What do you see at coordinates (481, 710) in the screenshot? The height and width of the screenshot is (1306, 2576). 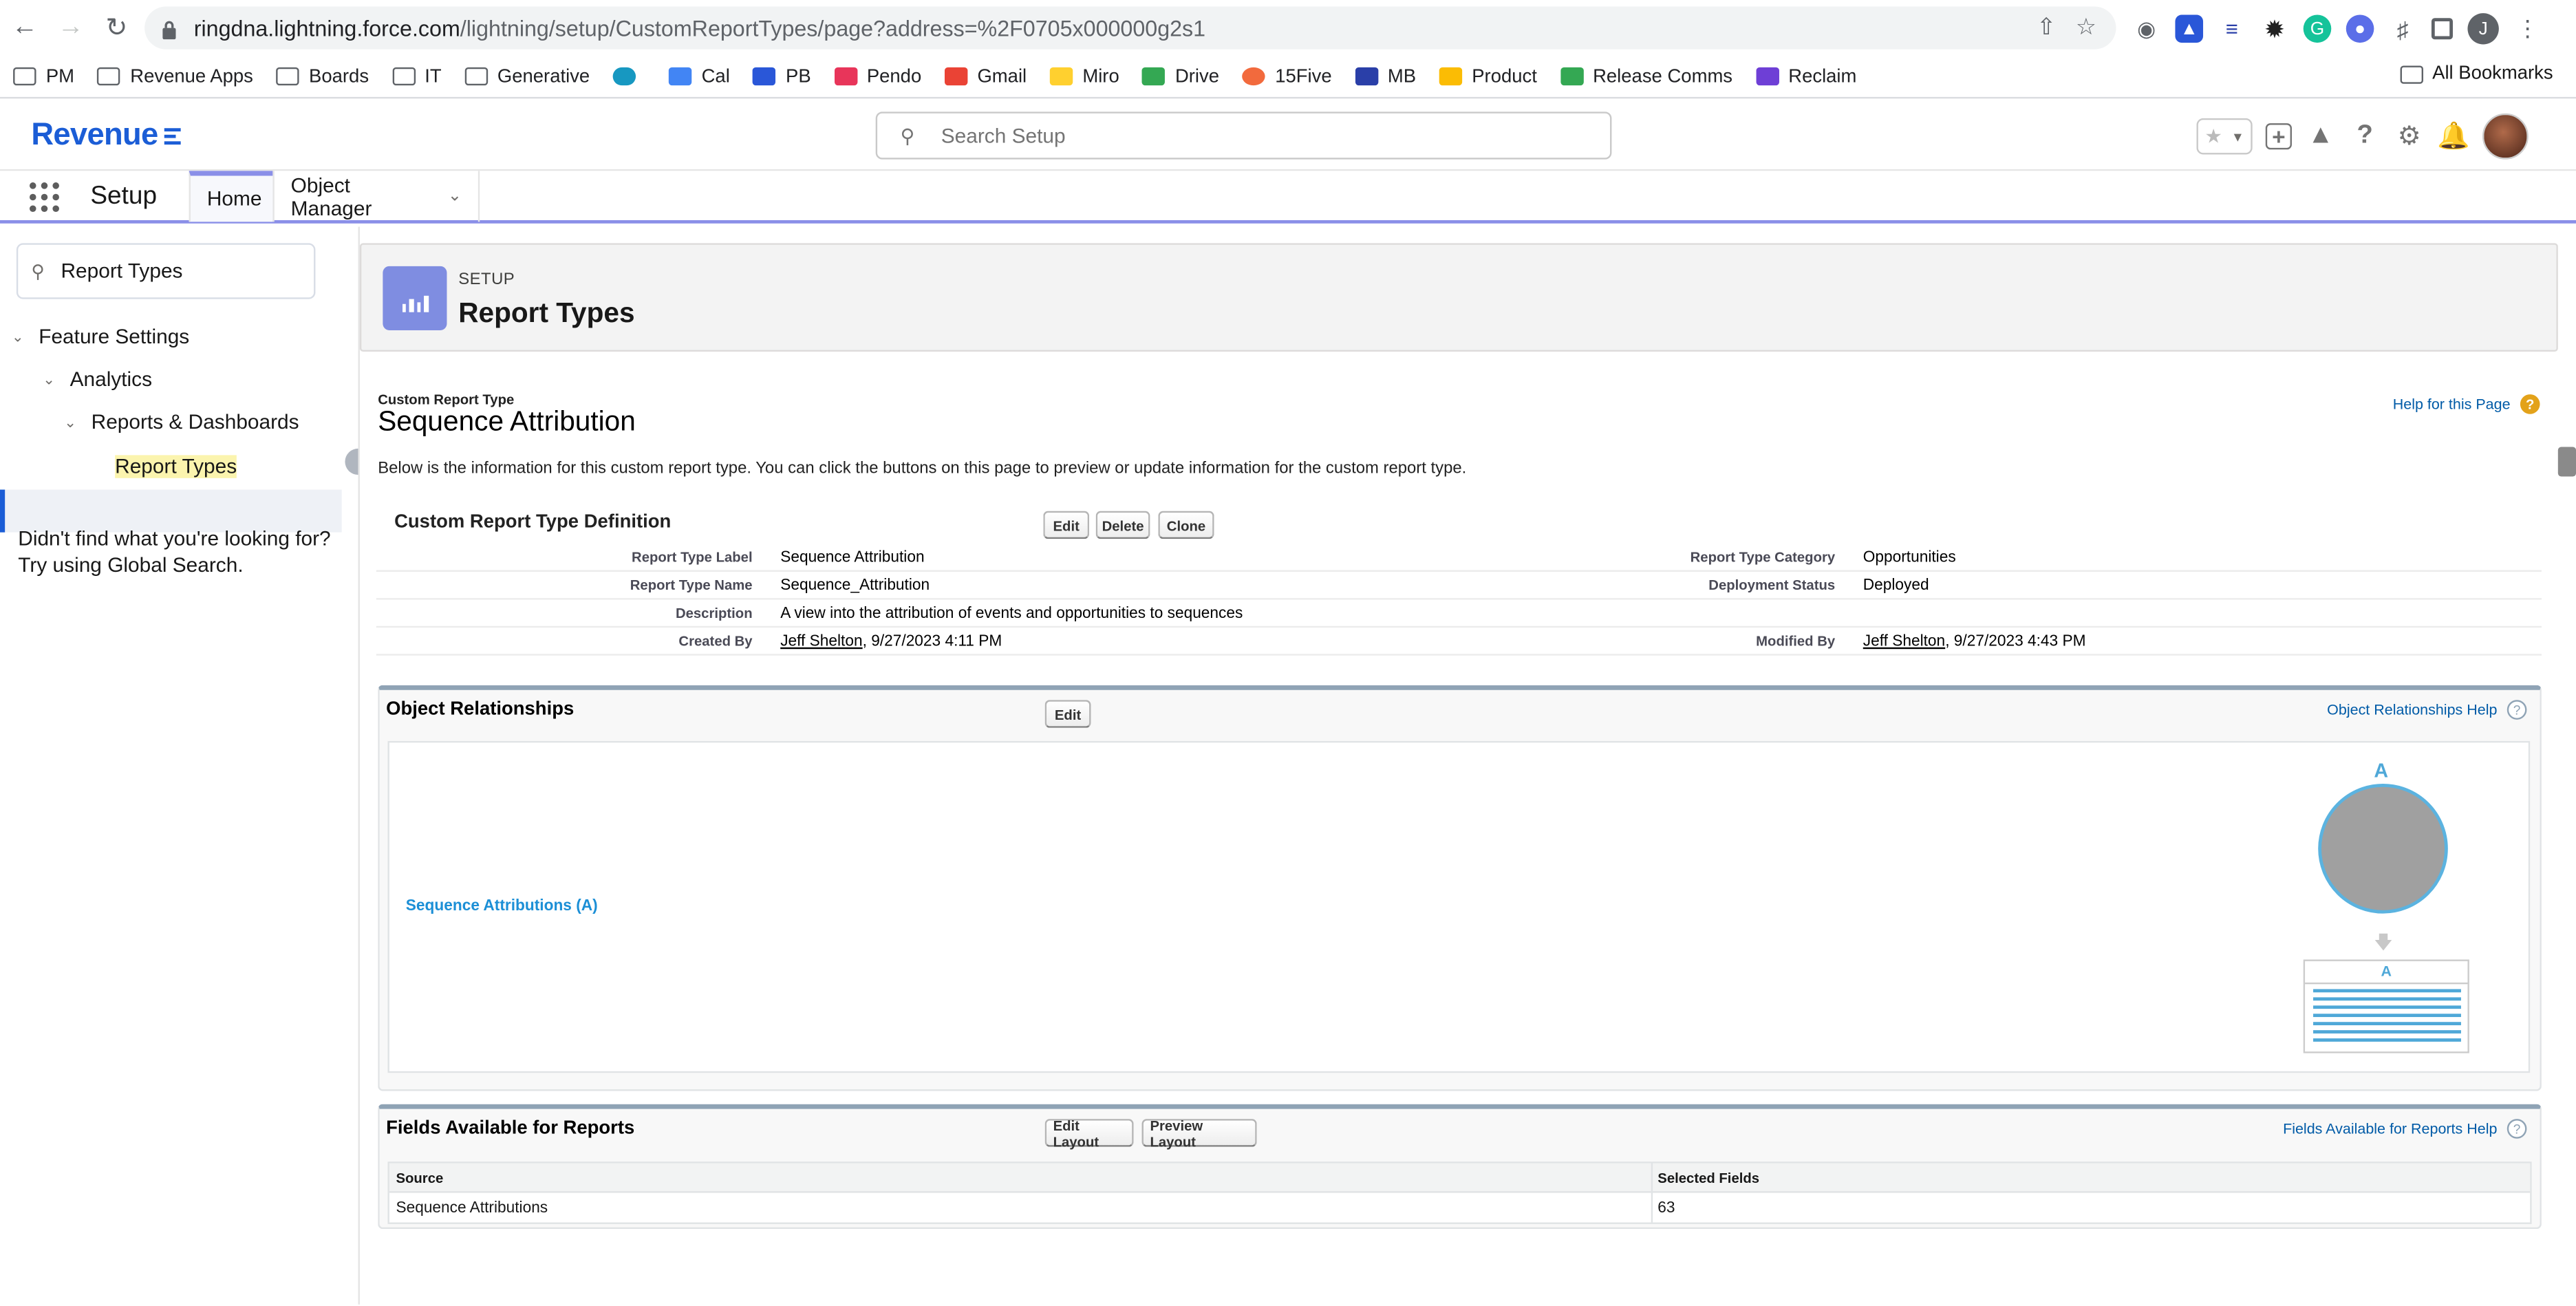 I see `panel-title: Object Relationships` at bounding box center [481, 710].